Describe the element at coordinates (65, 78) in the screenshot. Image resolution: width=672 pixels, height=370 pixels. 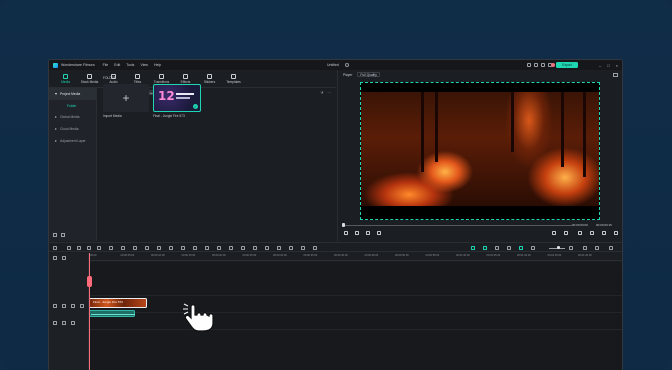
I see `tab-media: Media` at that location.